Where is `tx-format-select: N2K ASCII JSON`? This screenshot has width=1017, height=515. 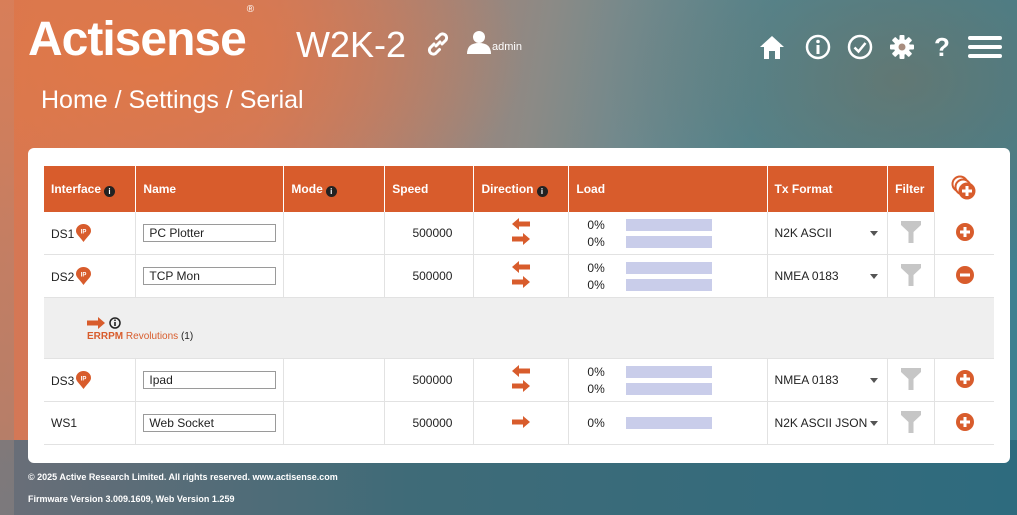
tx-format-select: N2K ASCII JSON is located at coordinates (828, 423).